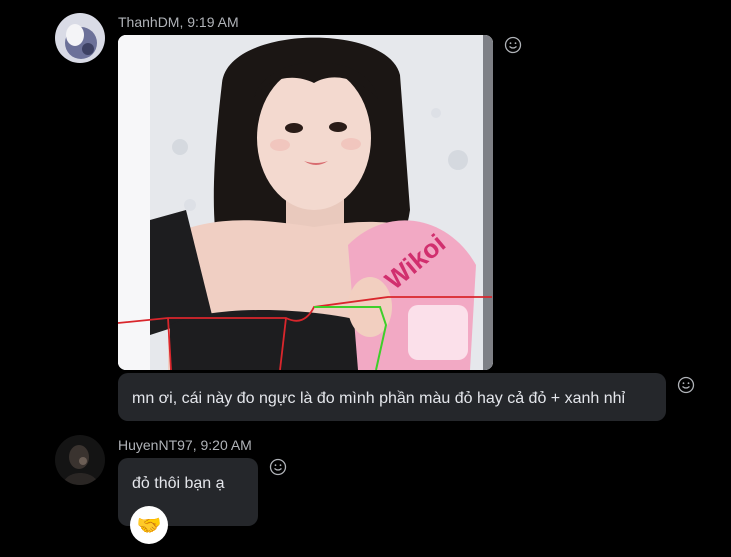 The width and height of the screenshot is (731, 557). I want to click on avatar-huyennt97, so click(80, 460).